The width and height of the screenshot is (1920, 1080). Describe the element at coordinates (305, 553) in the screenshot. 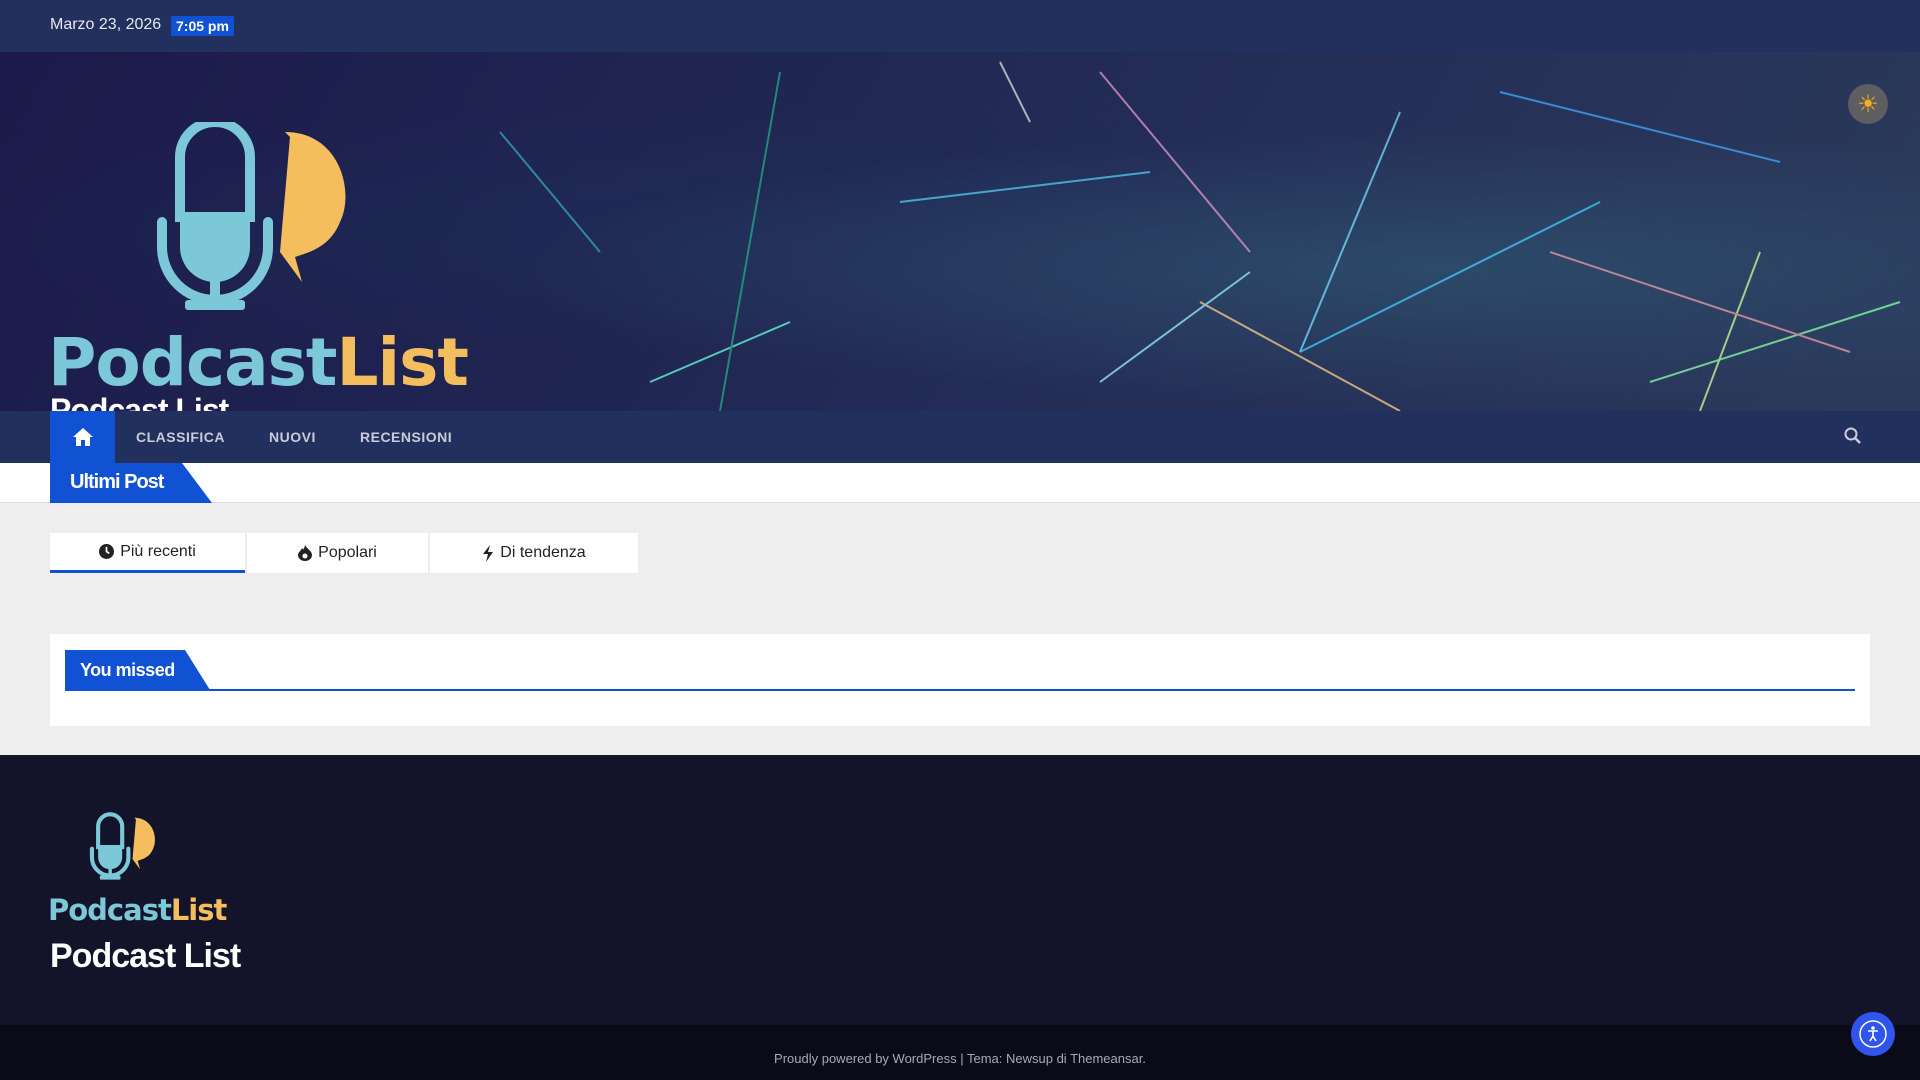

I see `fire-icon` at that location.